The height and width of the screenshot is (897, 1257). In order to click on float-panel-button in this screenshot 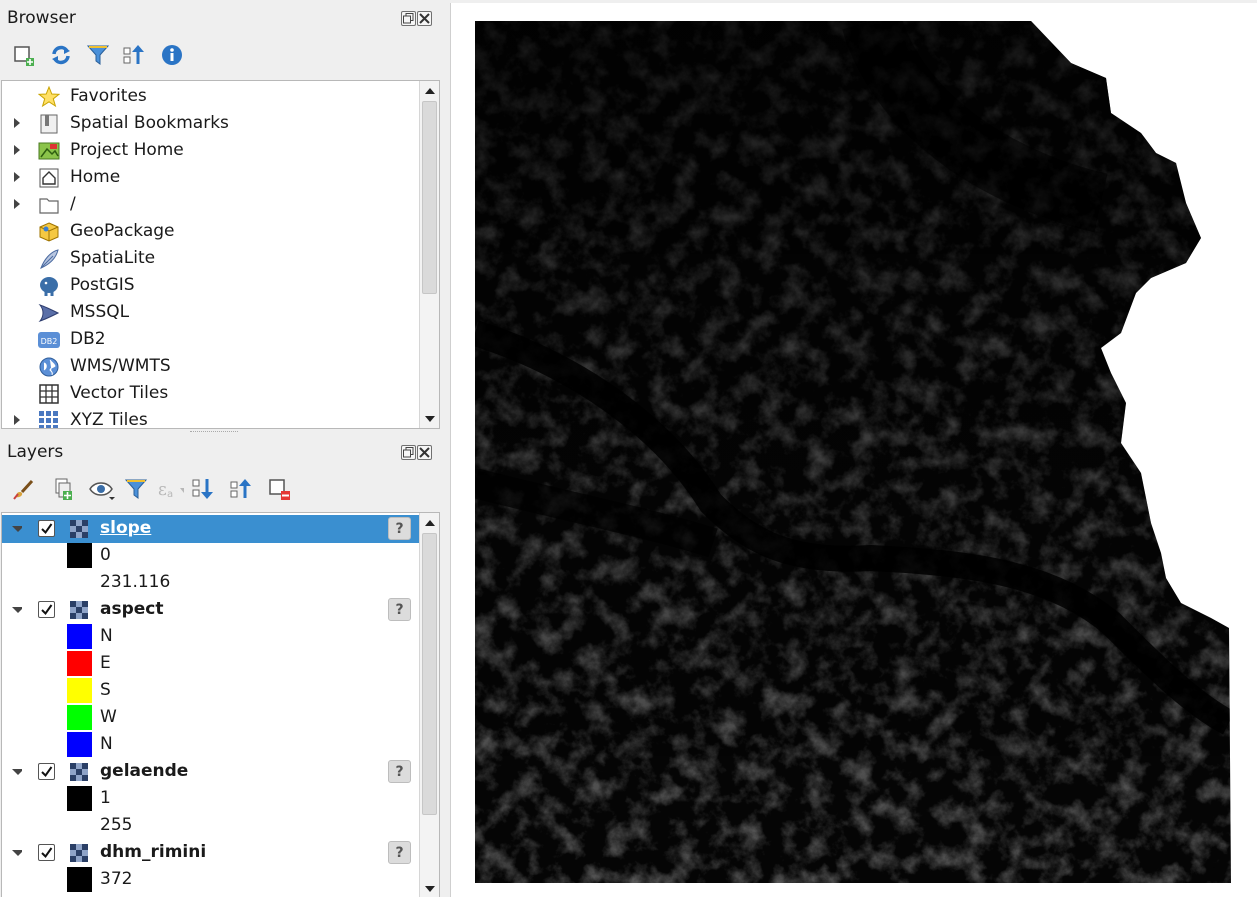, I will do `click(408, 18)`.